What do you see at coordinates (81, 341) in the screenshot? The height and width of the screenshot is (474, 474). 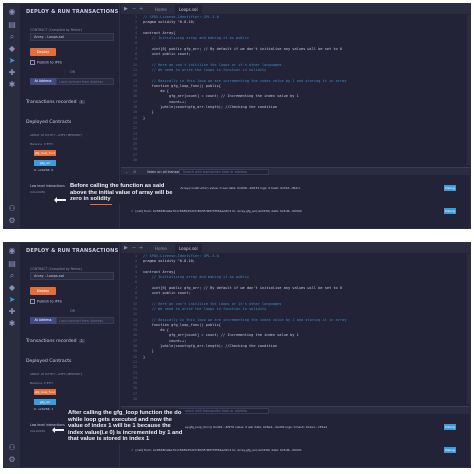 I see `transactions-count-badge: 2` at bounding box center [81, 341].